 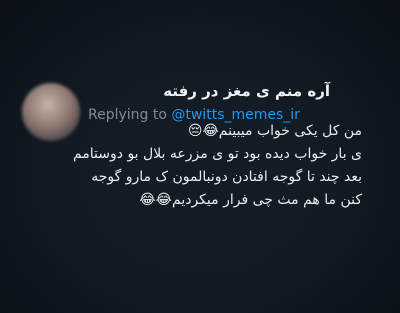 What do you see at coordinates (246, 91) in the screenshot?
I see `display-name: آره منم ی مغز در رفته` at bounding box center [246, 91].